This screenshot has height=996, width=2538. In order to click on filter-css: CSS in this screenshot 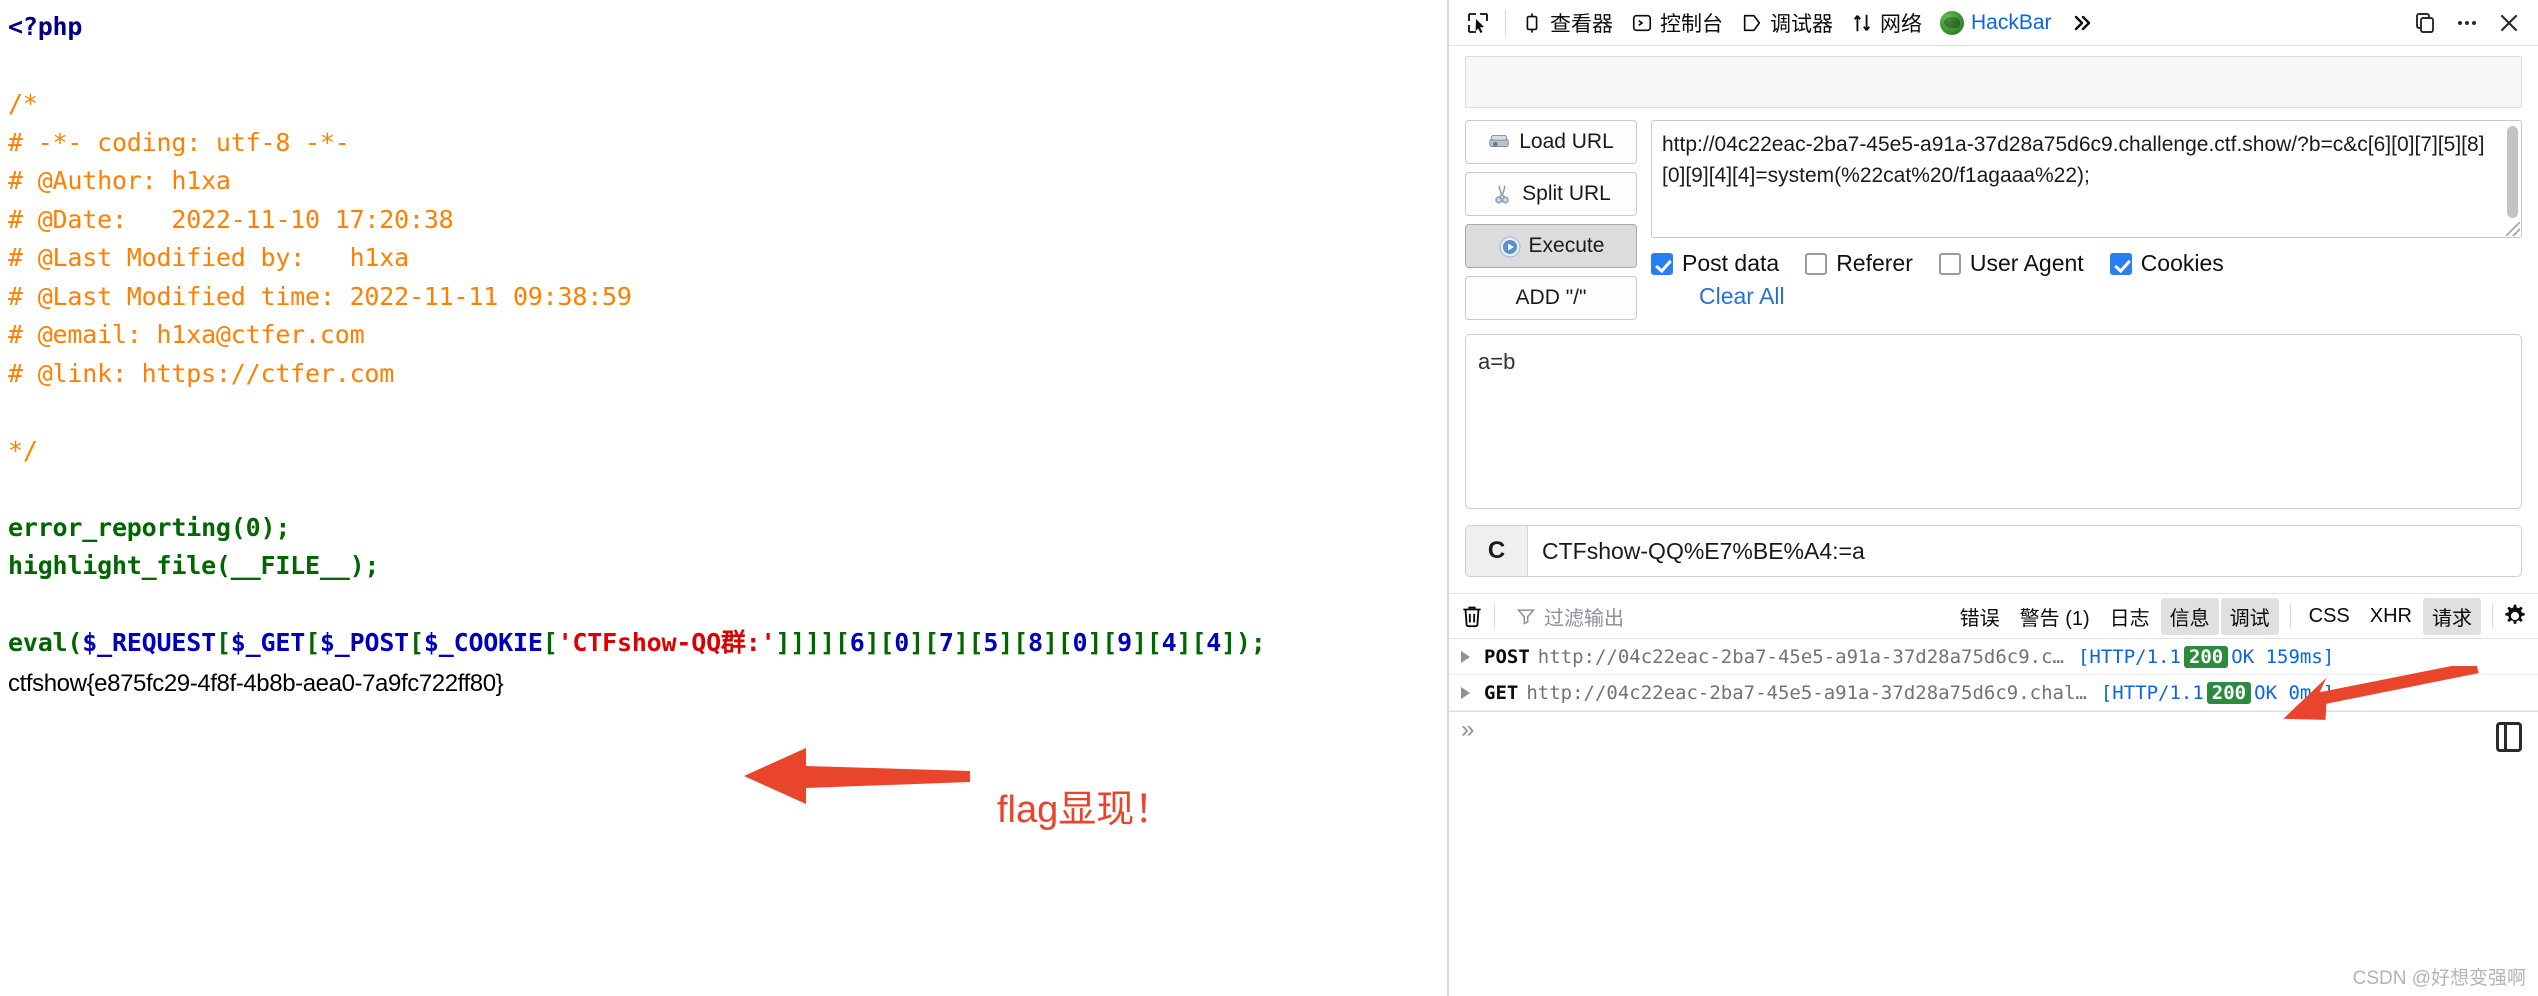, I will do `click(2329, 616)`.